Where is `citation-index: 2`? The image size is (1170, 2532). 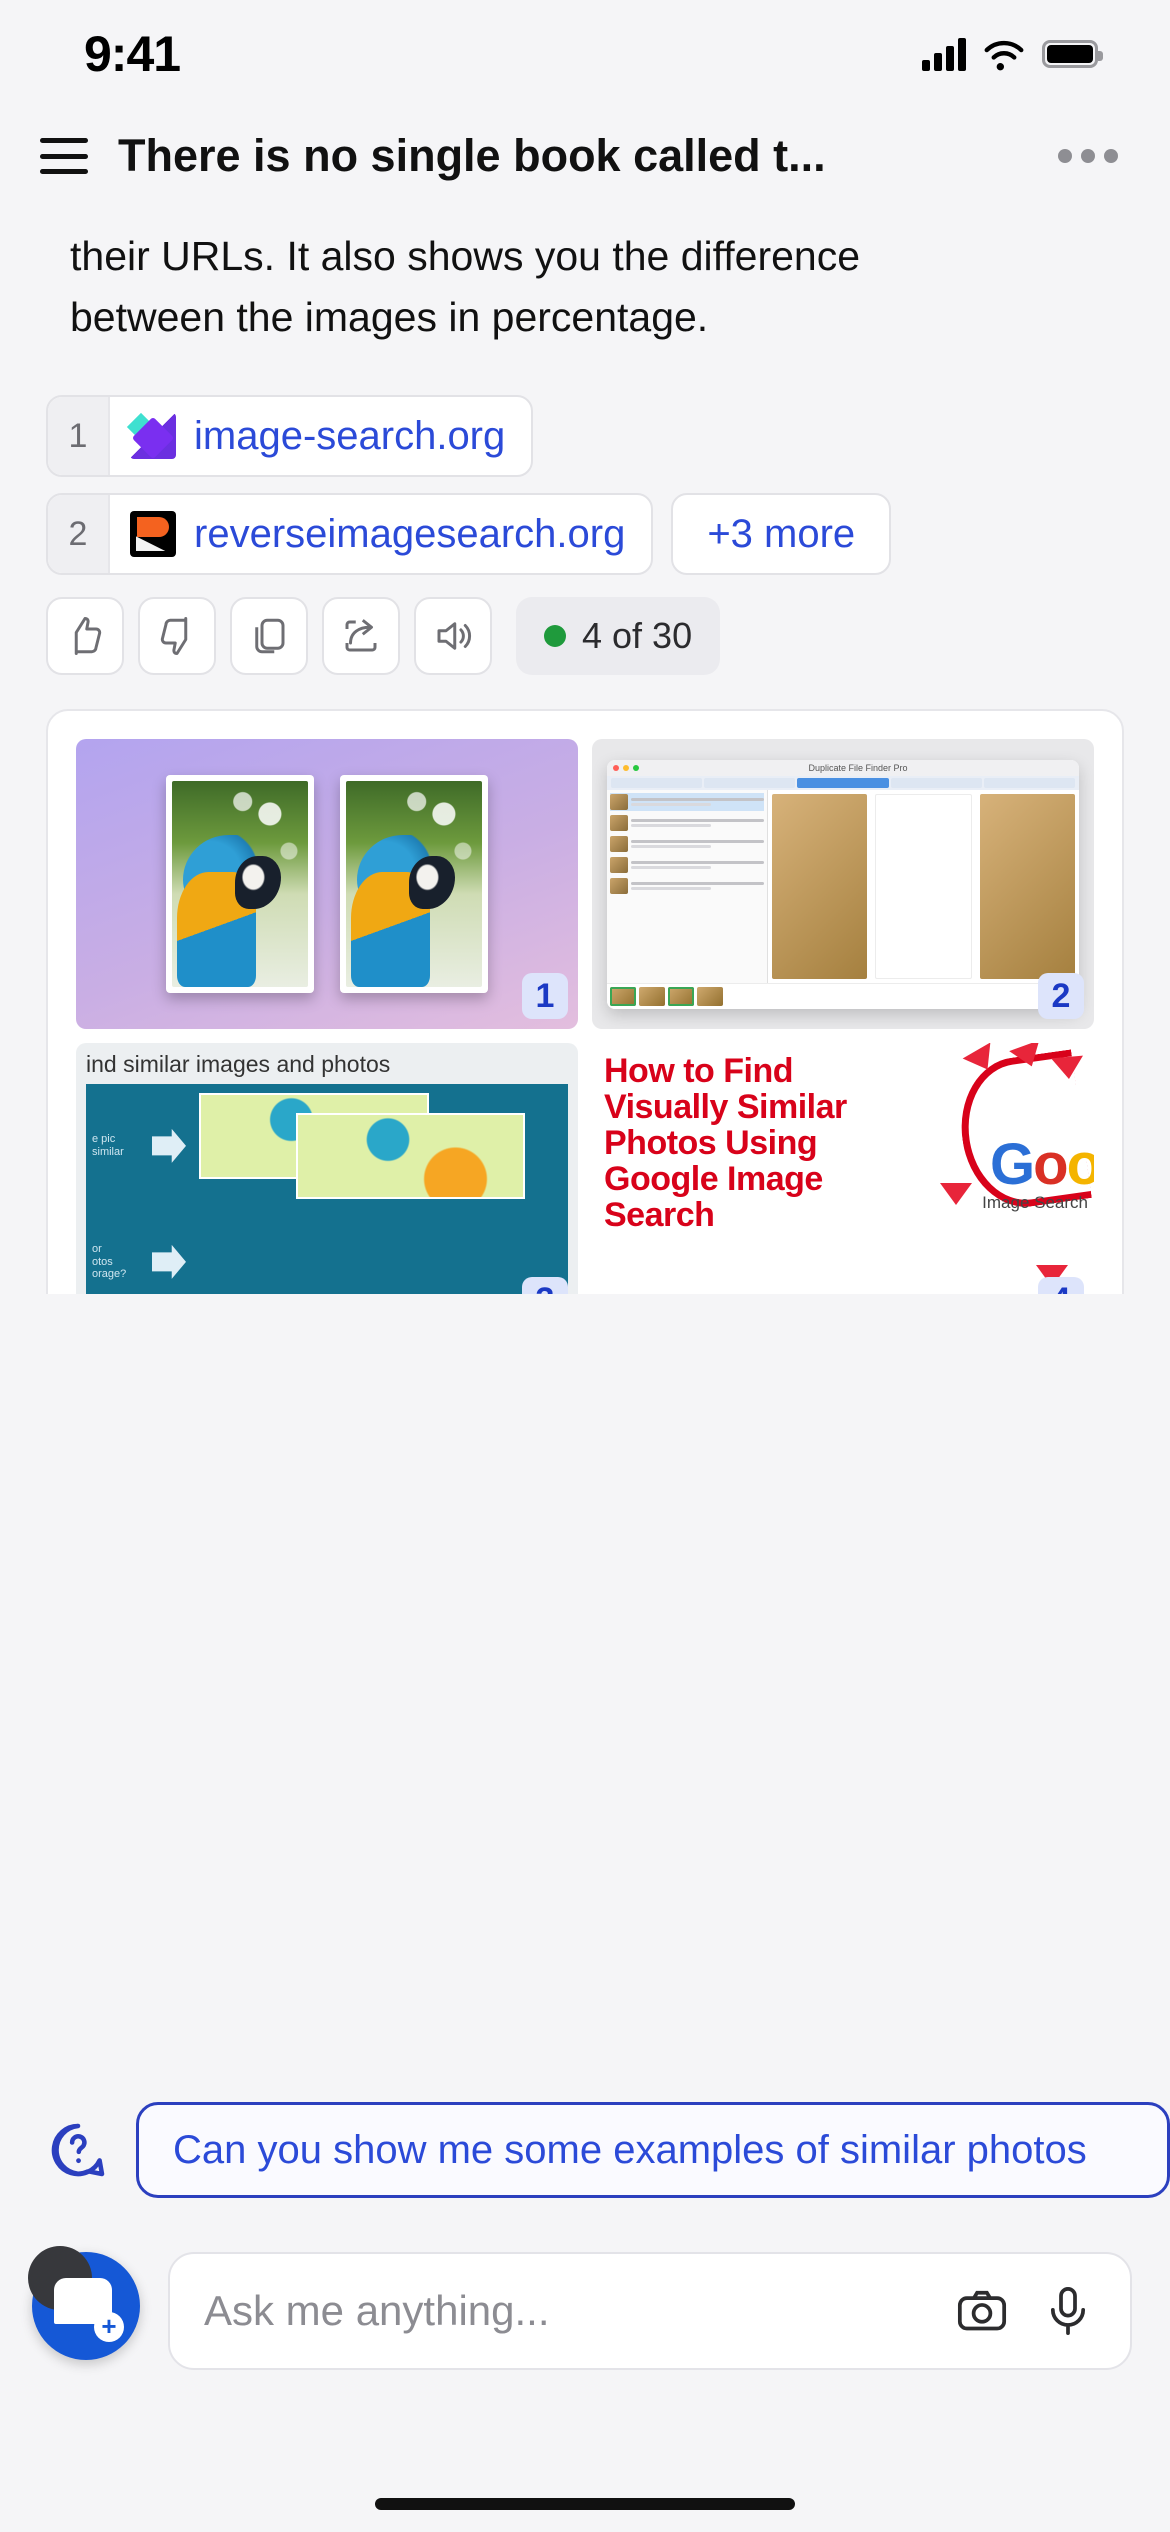
citation-index: 2 is located at coordinates (79, 534).